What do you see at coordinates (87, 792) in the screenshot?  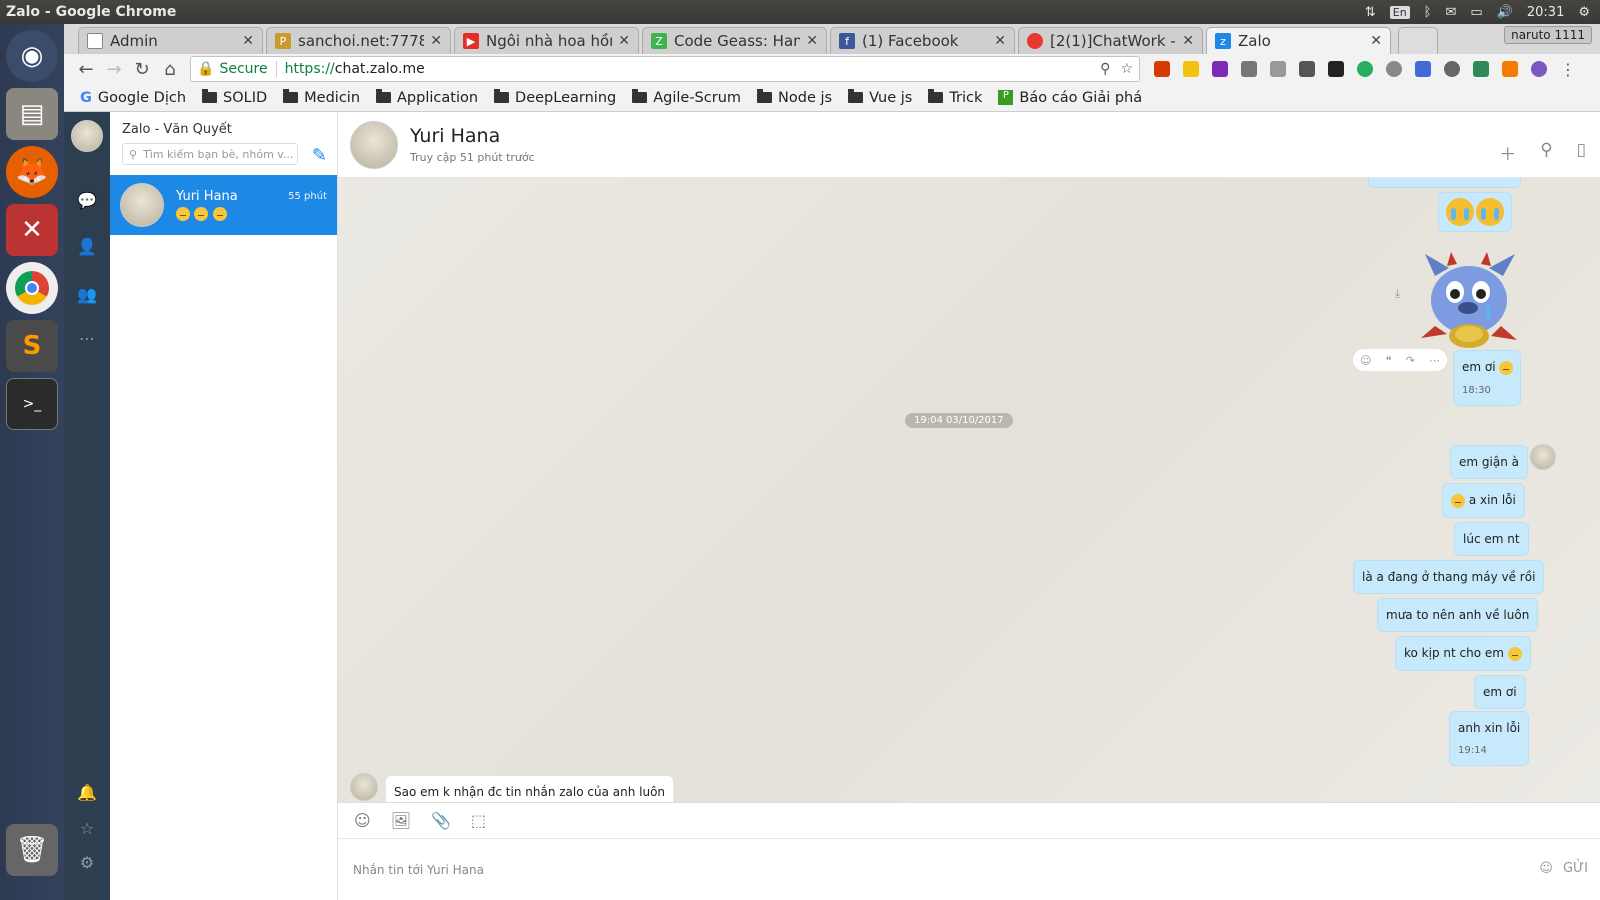 I see `notification-bell-icon: 🔔` at bounding box center [87, 792].